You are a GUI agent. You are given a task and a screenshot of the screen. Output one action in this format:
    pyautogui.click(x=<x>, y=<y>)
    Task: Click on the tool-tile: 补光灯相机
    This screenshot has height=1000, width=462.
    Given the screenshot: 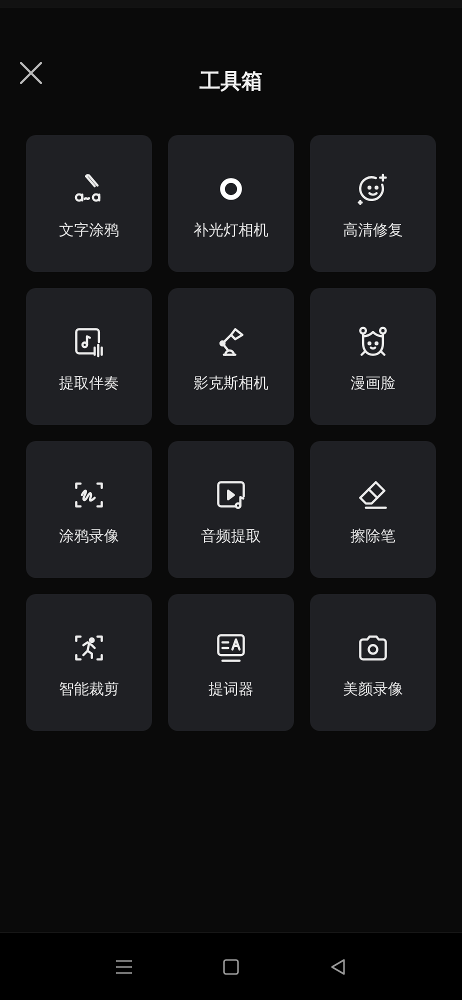 What is the action you would take?
    pyautogui.click(x=231, y=203)
    